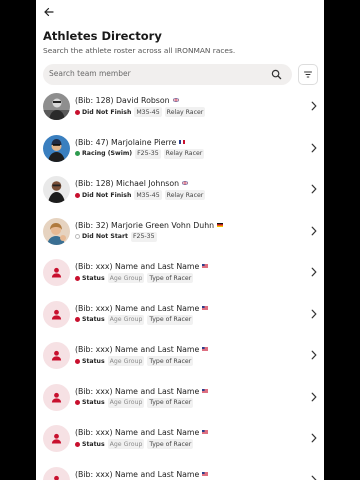 Image resolution: width=360 pixels, height=480 pixels. Describe the element at coordinates (276, 74) in the screenshot. I see `search-icon` at that location.